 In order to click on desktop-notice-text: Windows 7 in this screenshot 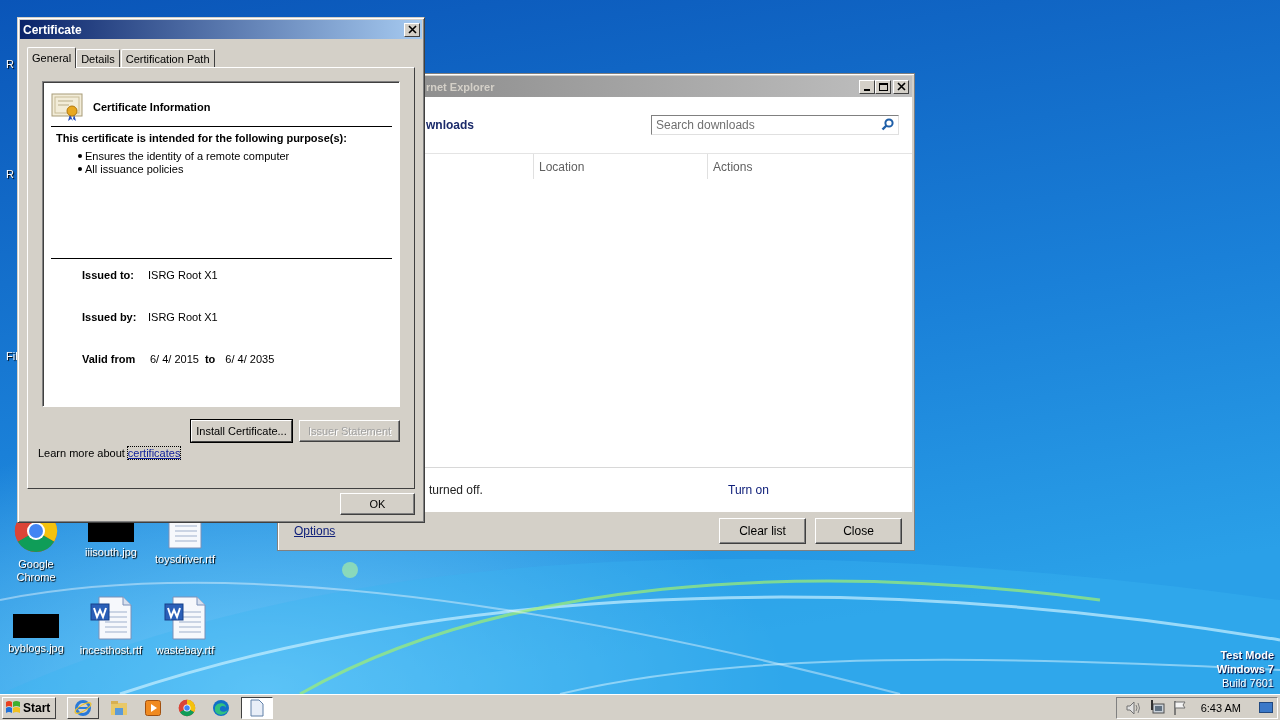, I will do `click(1245, 669)`.